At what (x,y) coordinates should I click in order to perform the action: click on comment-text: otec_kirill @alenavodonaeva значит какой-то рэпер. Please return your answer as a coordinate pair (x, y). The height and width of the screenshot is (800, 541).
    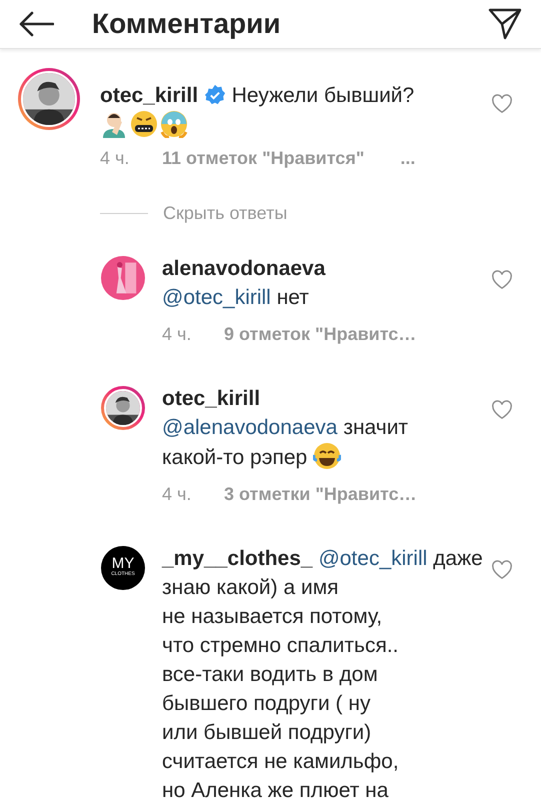
    Looking at the image, I should click on (286, 429).